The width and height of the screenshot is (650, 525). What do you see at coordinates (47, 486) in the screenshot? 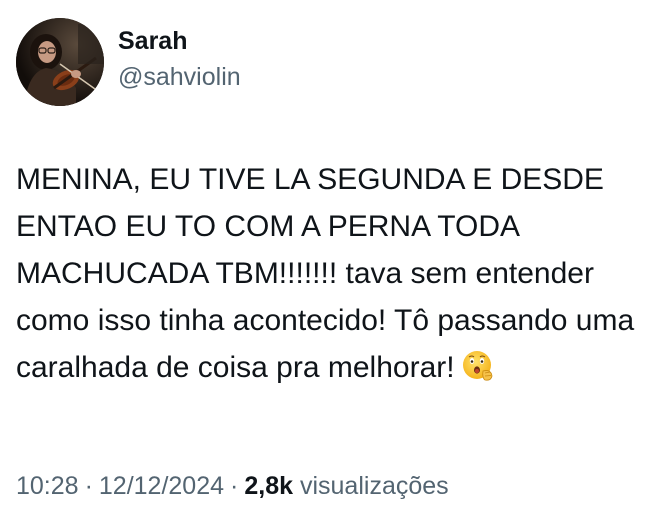
I see `tweet-time: 10:28` at bounding box center [47, 486].